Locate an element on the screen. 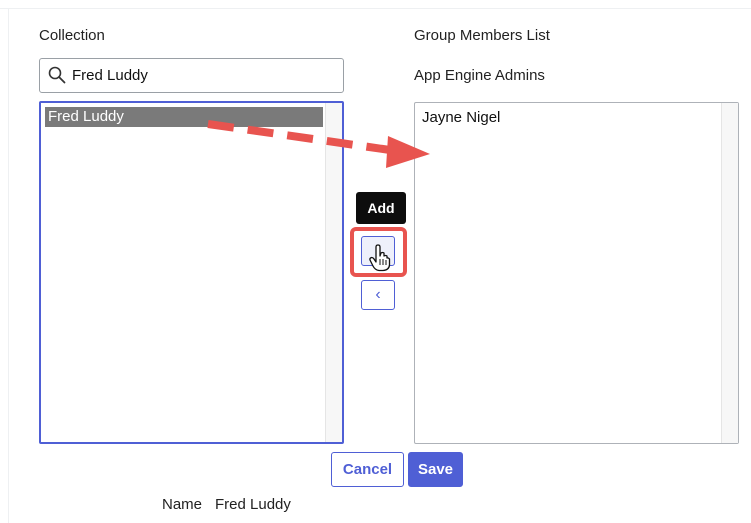 Image resolution: width=751 pixels, height=523 pixels. add-tooltip: Add is located at coordinates (381, 208).